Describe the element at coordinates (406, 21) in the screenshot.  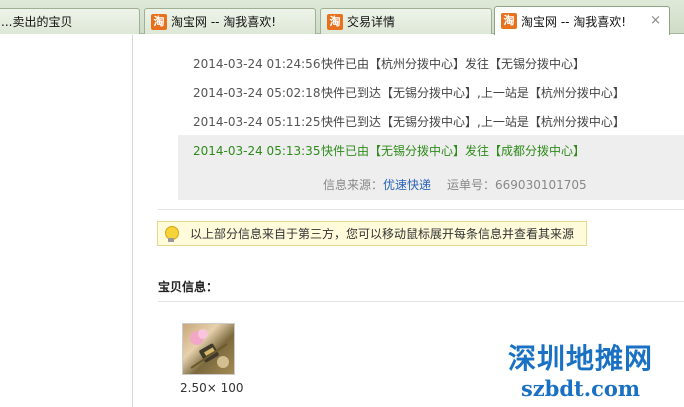
I see `tab-trade-detail: 淘 交易详情` at that location.